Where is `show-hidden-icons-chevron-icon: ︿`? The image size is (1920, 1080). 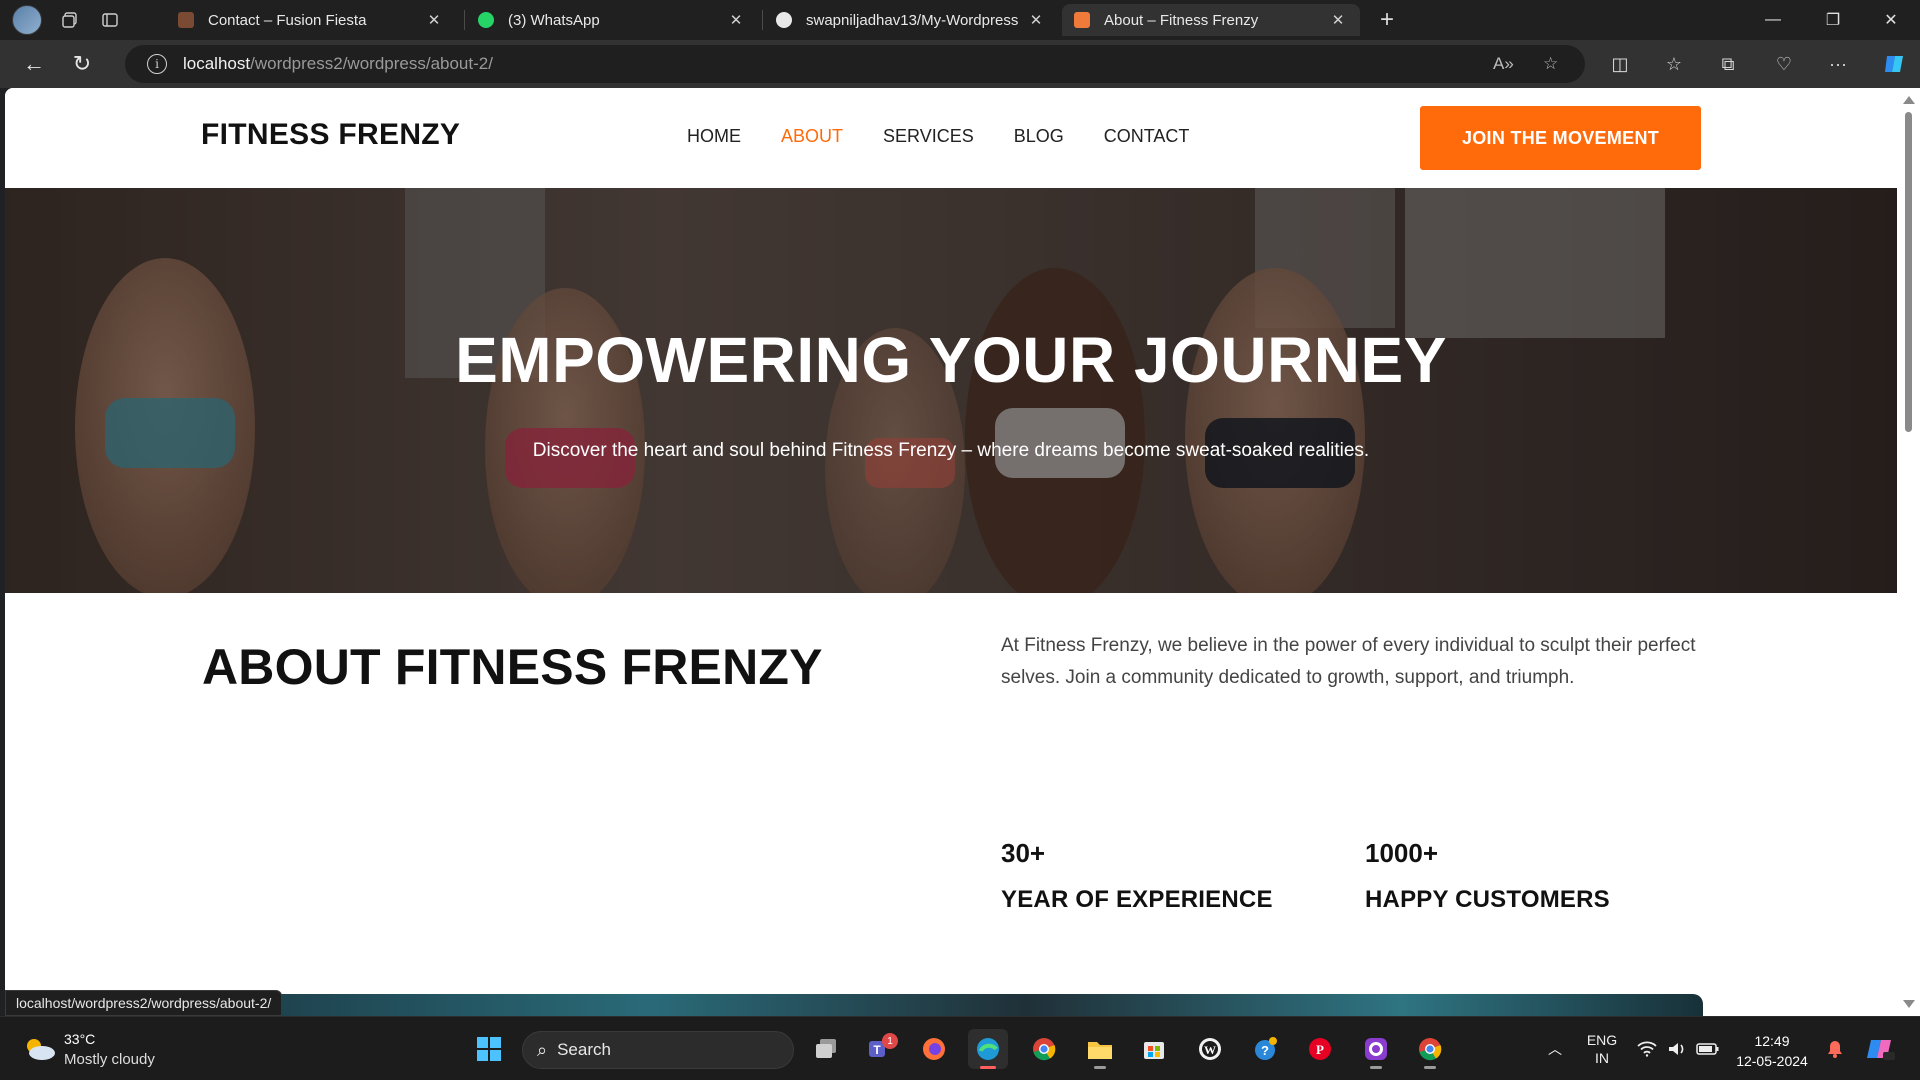 show-hidden-icons-chevron-icon: ︿ is located at coordinates (1555, 1048).